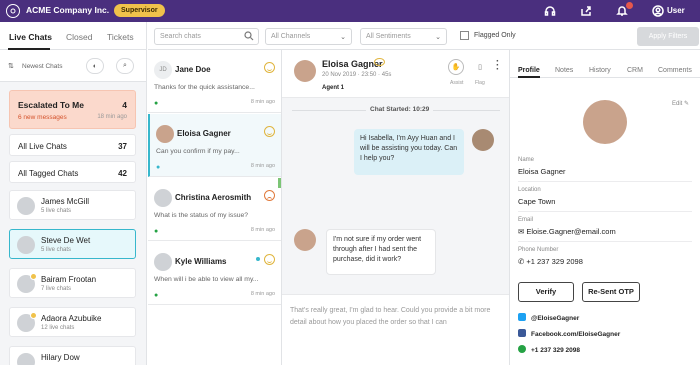 This screenshot has width=700, height=365. I want to click on verify-button: Verify, so click(546, 292).